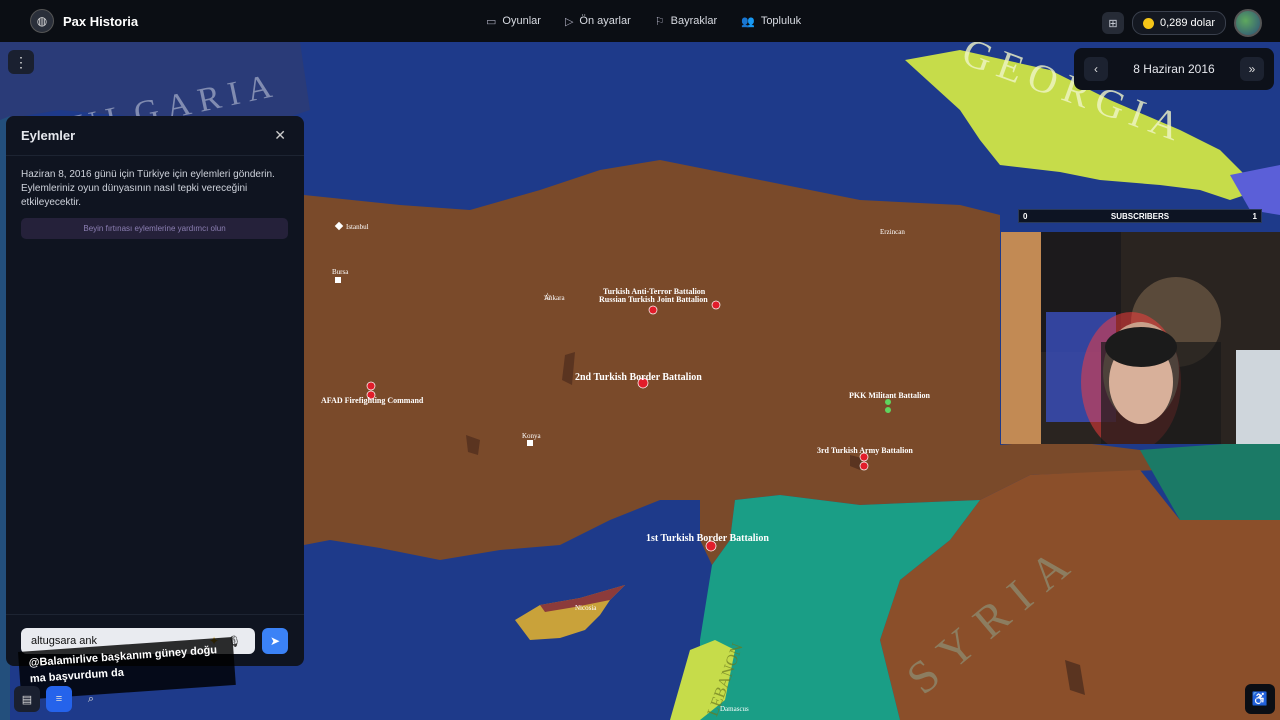 The image size is (1280, 720). I want to click on top-right-controls: ⊞ 0,289 dolar, so click(1181, 23).